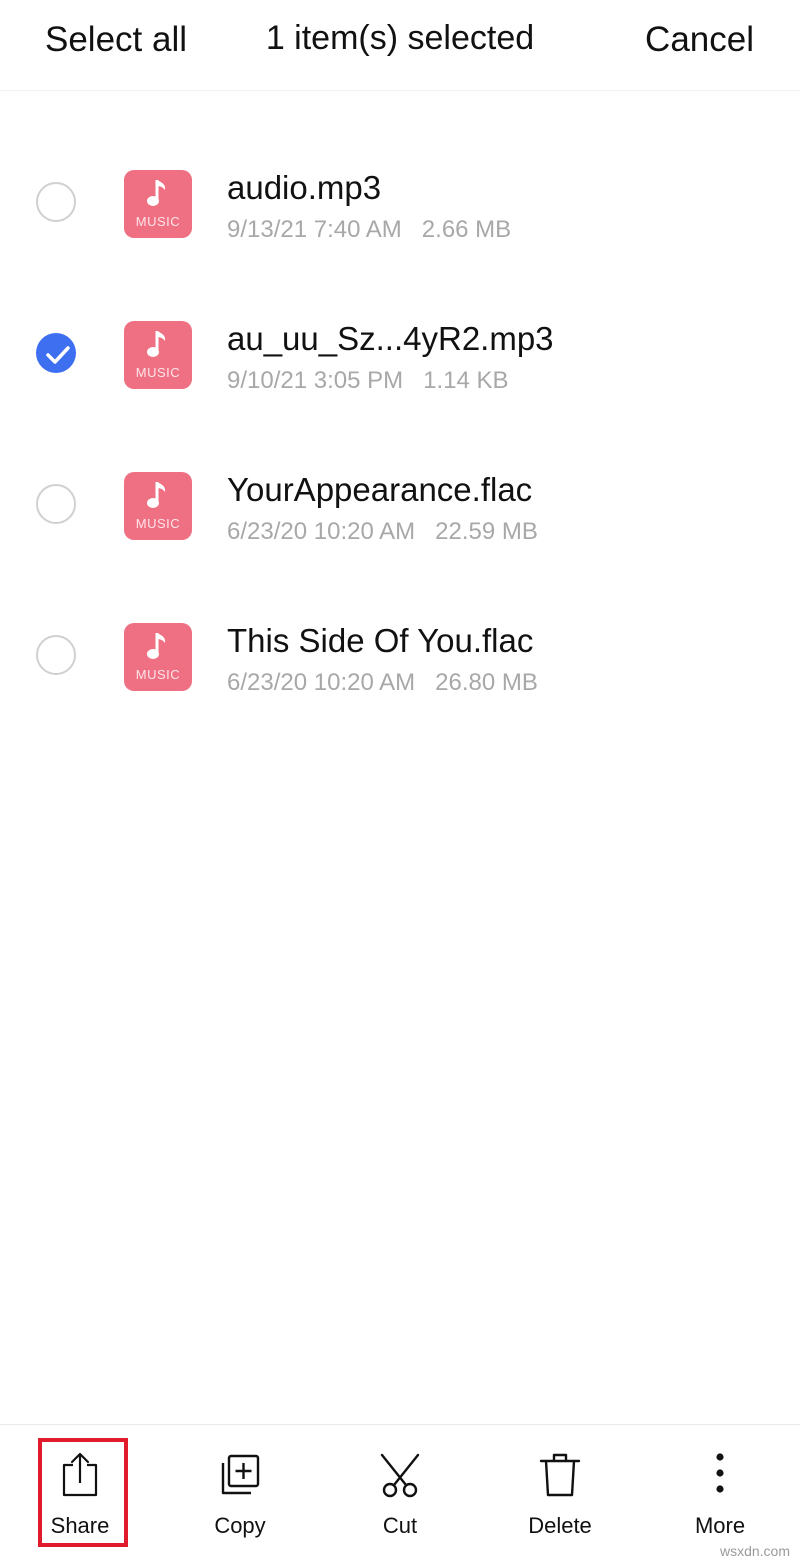 The height and width of the screenshot is (1565, 800). I want to click on file-size: 2.66 MB, so click(466, 229).